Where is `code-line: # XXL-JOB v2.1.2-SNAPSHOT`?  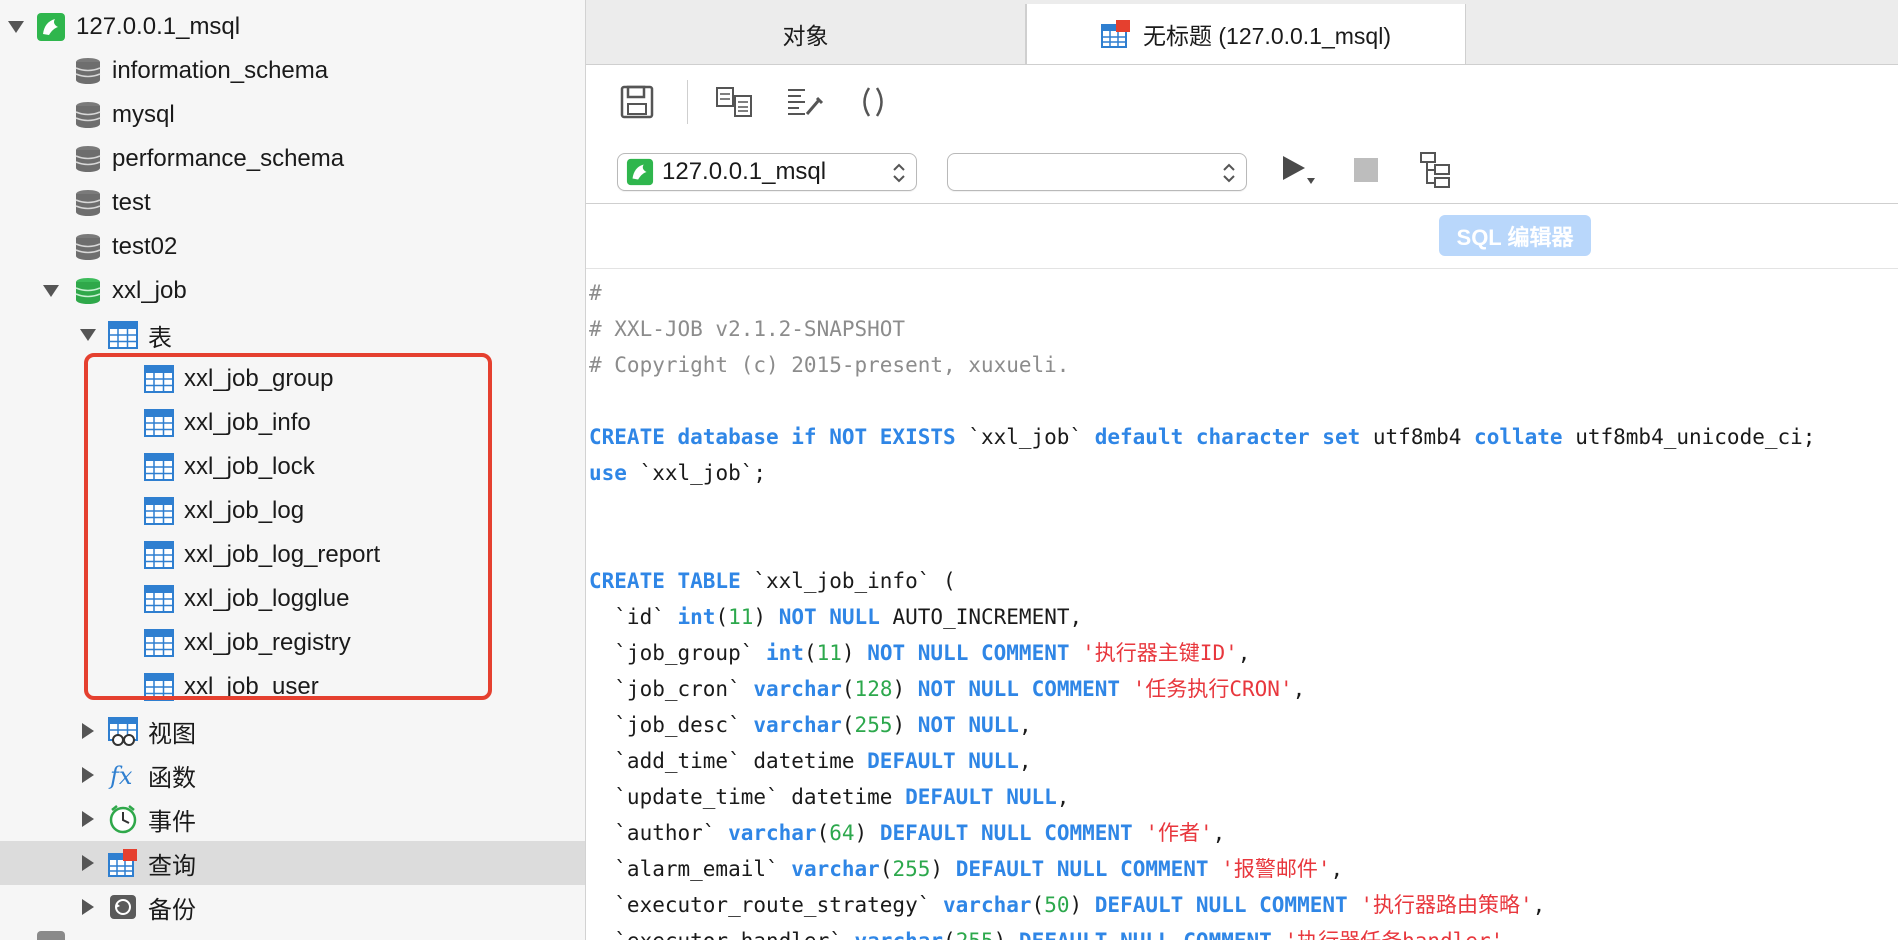
code-line: # XXL-JOB v2.1.2-SNAPSHOT is located at coordinates (1241, 329).